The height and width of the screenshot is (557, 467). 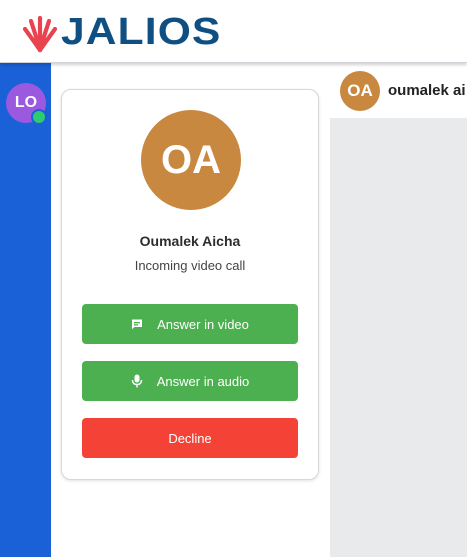 I want to click on answer-audio-button: Answer in audio, so click(x=190, y=381).